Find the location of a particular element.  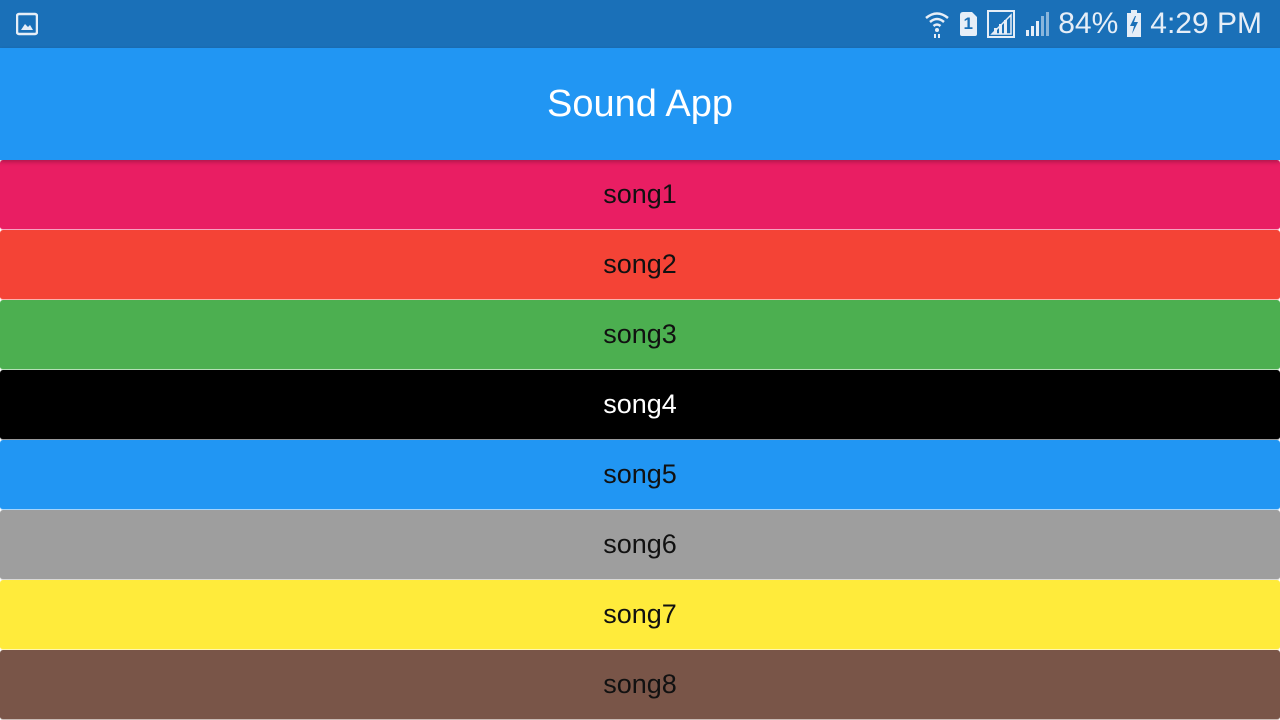

song-label: song5 is located at coordinates (640, 474).